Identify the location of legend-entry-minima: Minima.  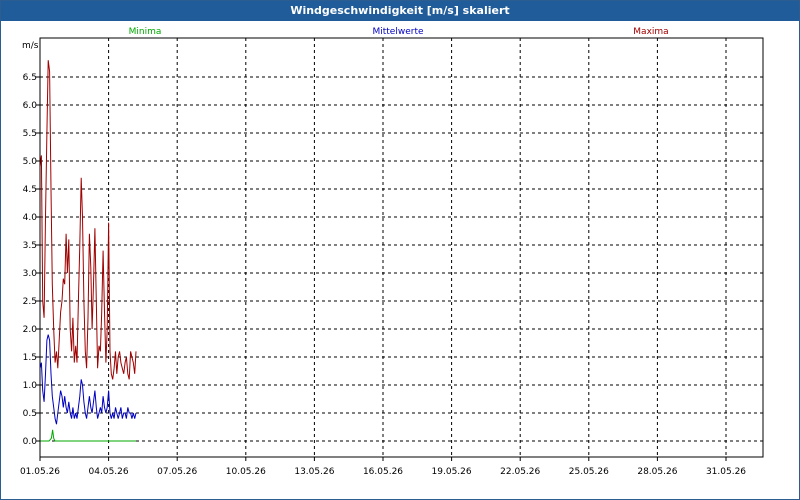
(145, 32).